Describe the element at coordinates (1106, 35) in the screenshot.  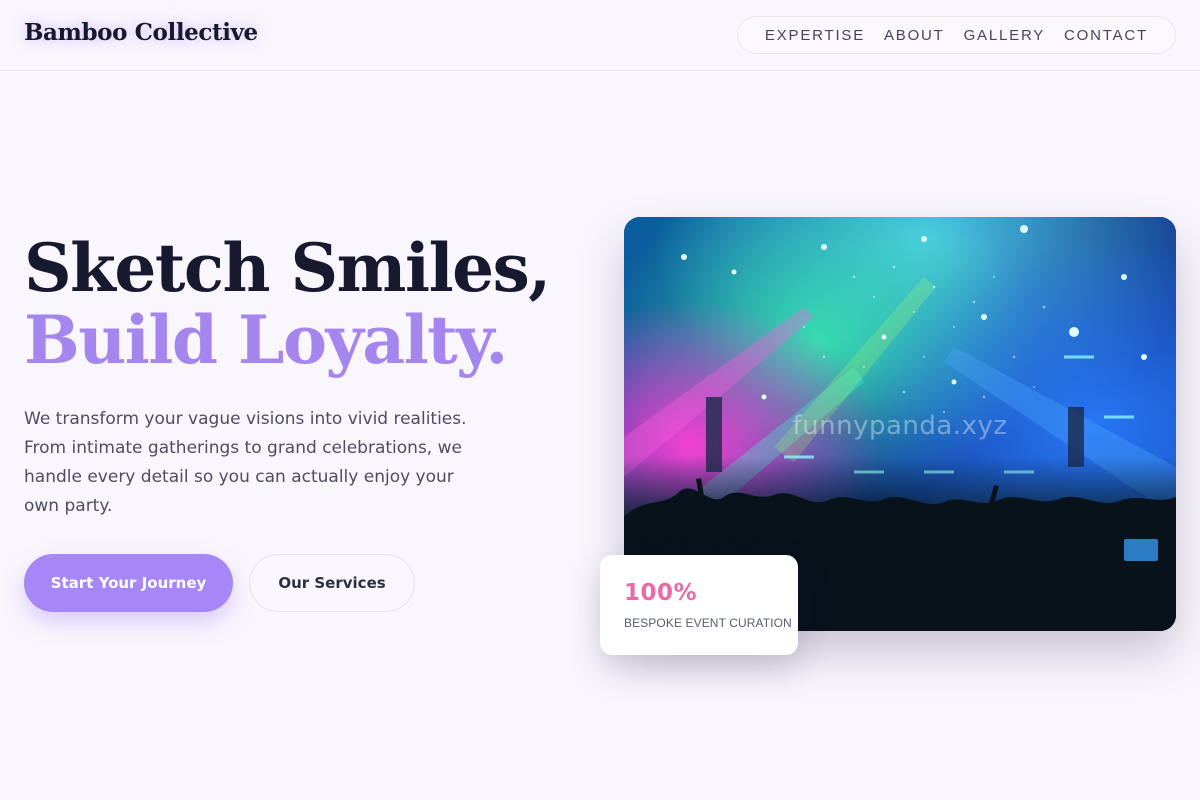
I see `nav-item-contact: CONTACT` at that location.